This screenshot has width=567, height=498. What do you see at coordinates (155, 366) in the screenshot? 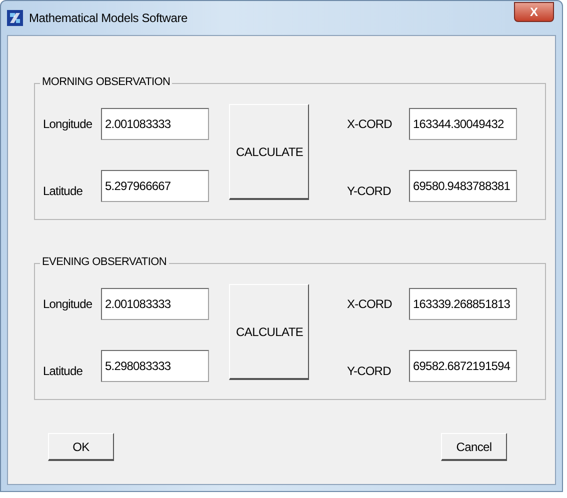
I see `latitude-field: 5.298083333` at bounding box center [155, 366].